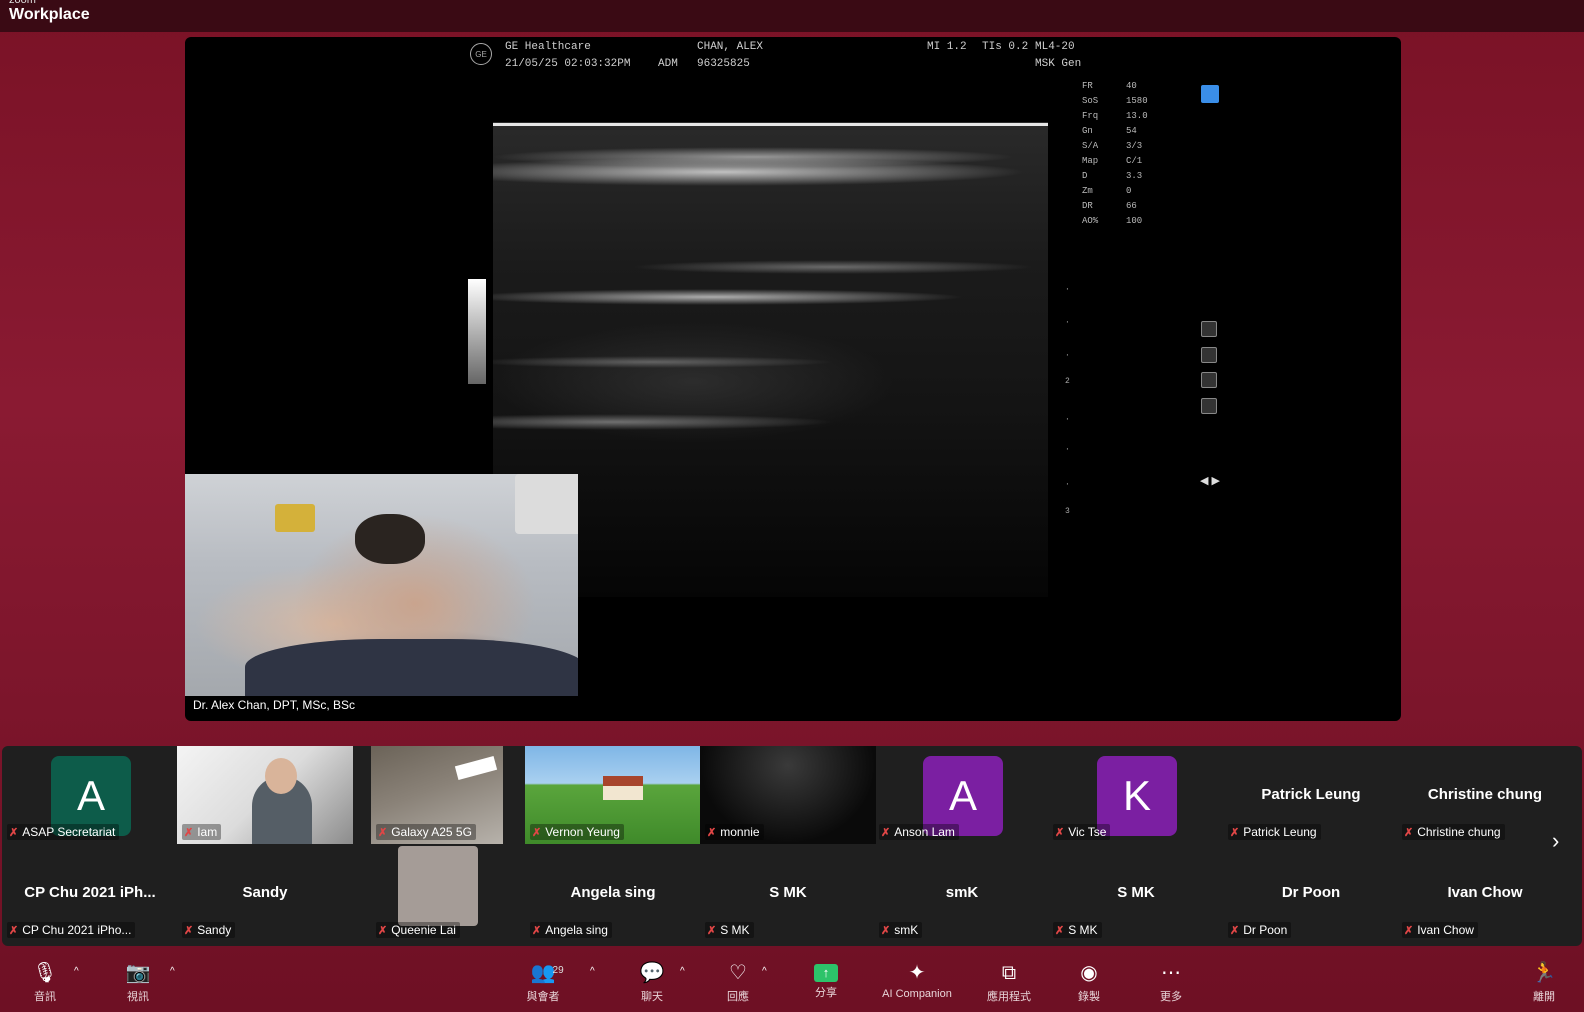 This screenshot has height=1012, width=1584. What do you see at coordinates (764, 971) in the screenshot?
I see `react-caret-icon: ^` at bounding box center [764, 971].